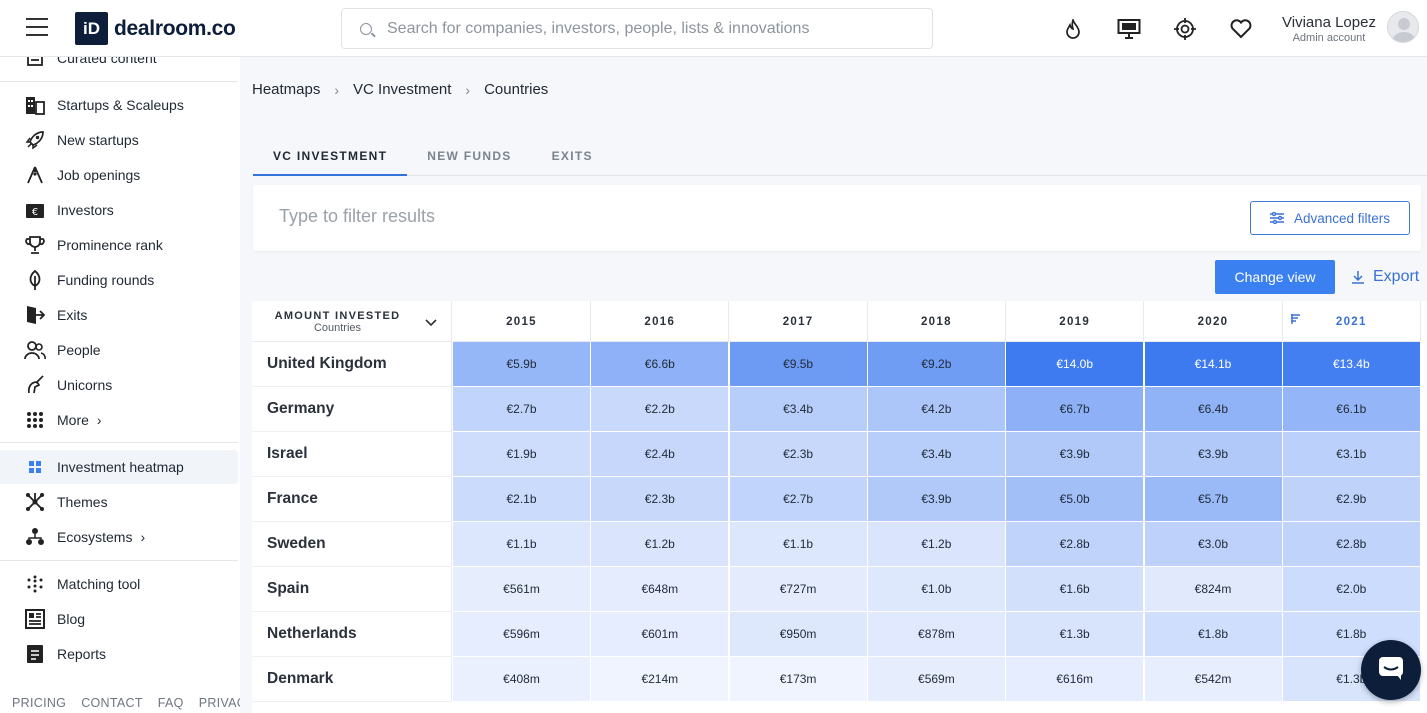 This screenshot has height=713, width=1427. I want to click on country-label: United Kingdom, so click(352, 364).